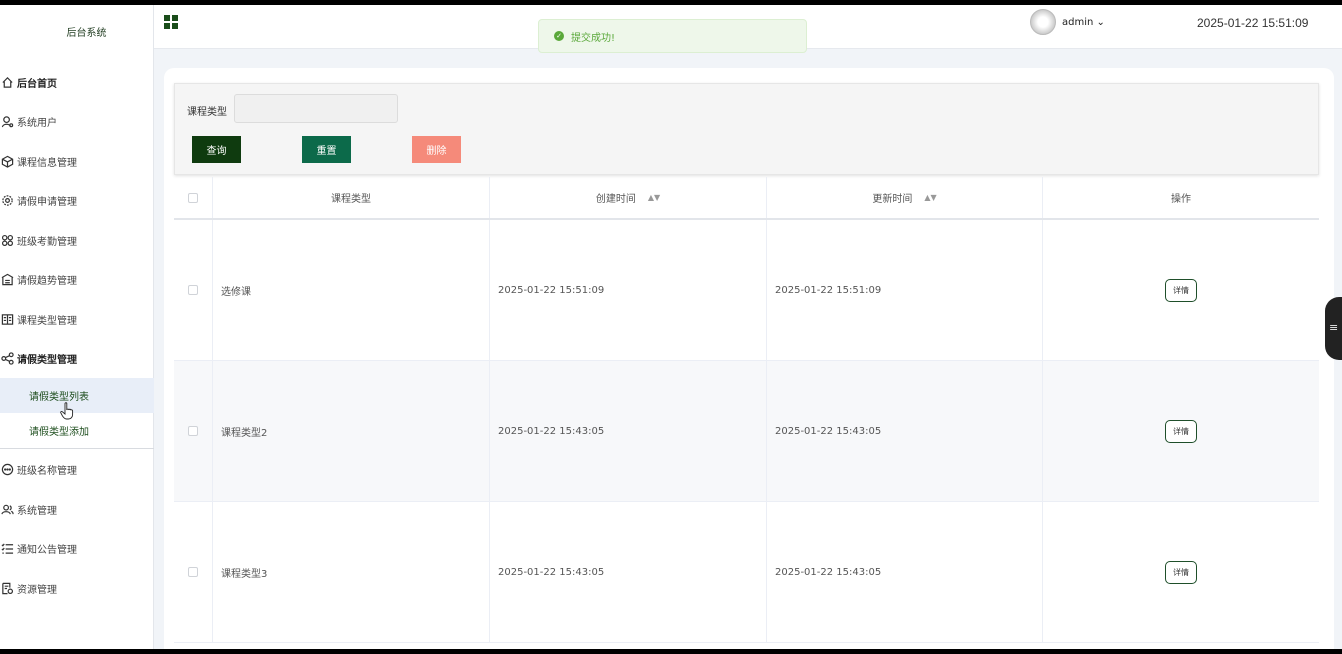  What do you see at coordinates (37, 511) in the screenshot?
I see `sidebar-item-label: 系统管理` at bounding box center [37, 511].